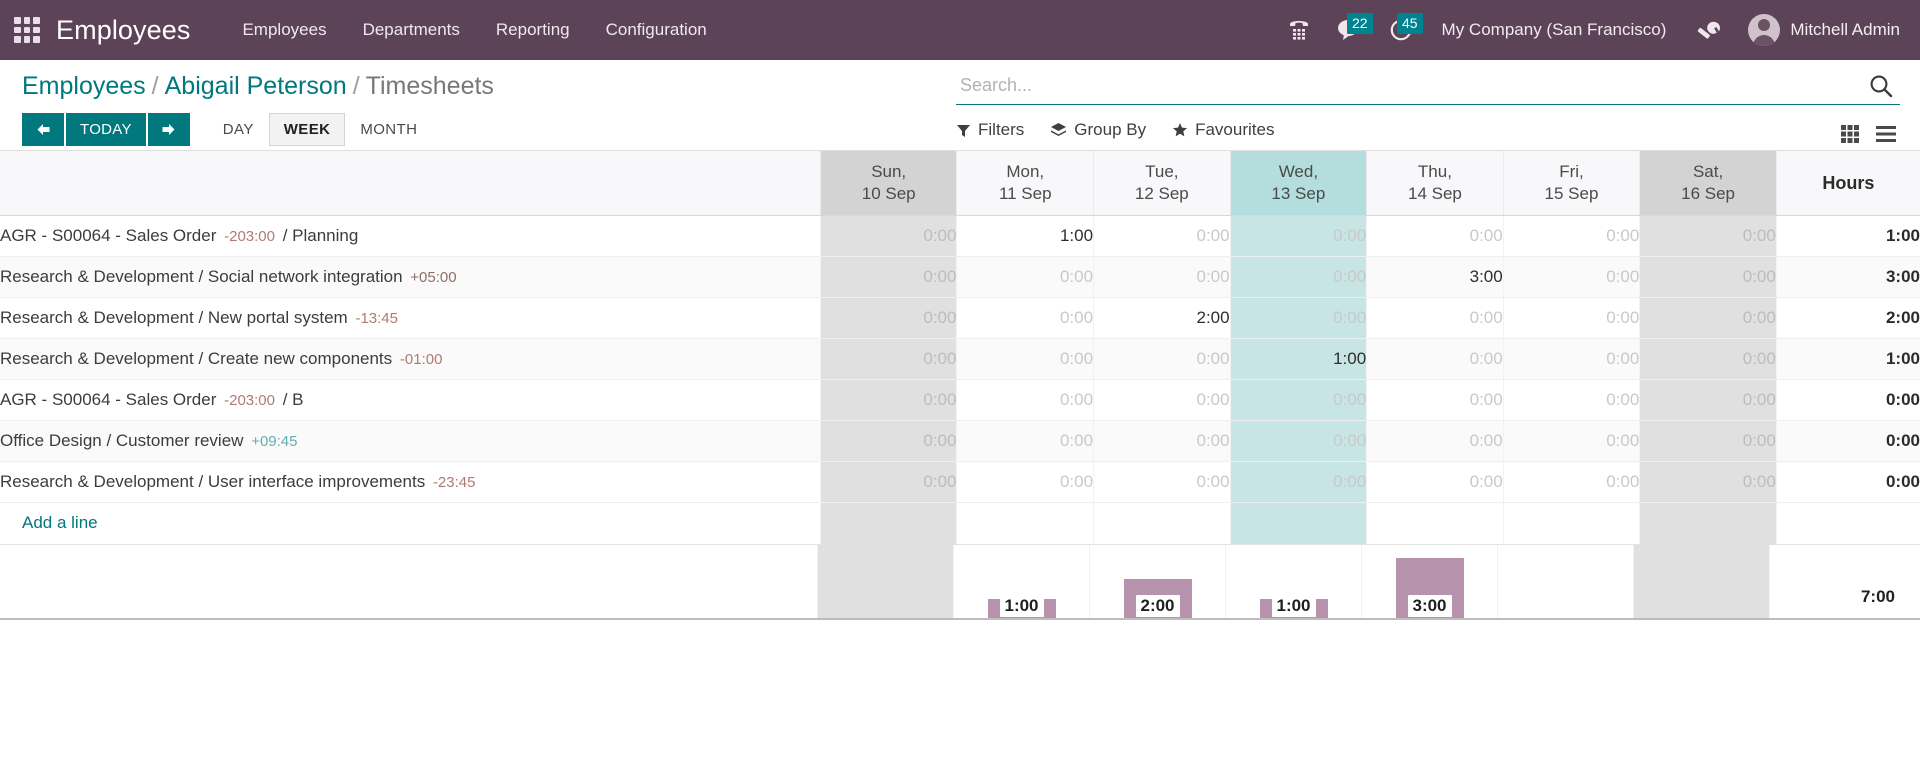 The image size is (1920, 762). I want to click on filters-dropdown: Filters, so click(990, 130).